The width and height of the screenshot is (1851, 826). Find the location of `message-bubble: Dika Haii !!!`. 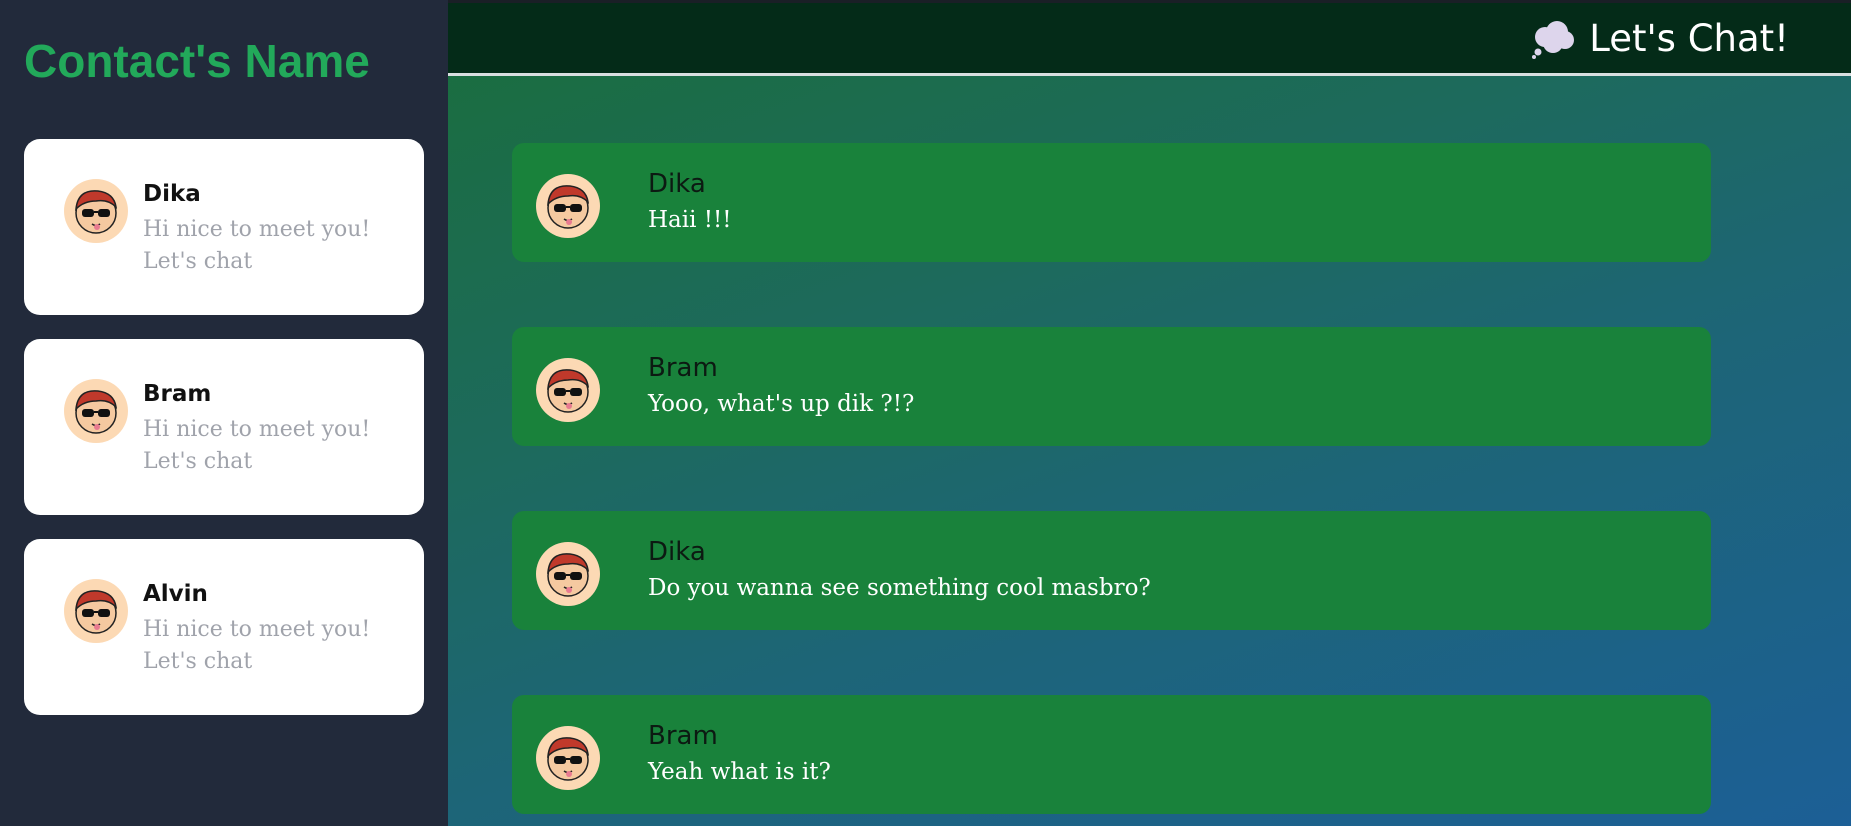

message-bubble: Dika Haii !!! is located at coordinates (1111, 202).